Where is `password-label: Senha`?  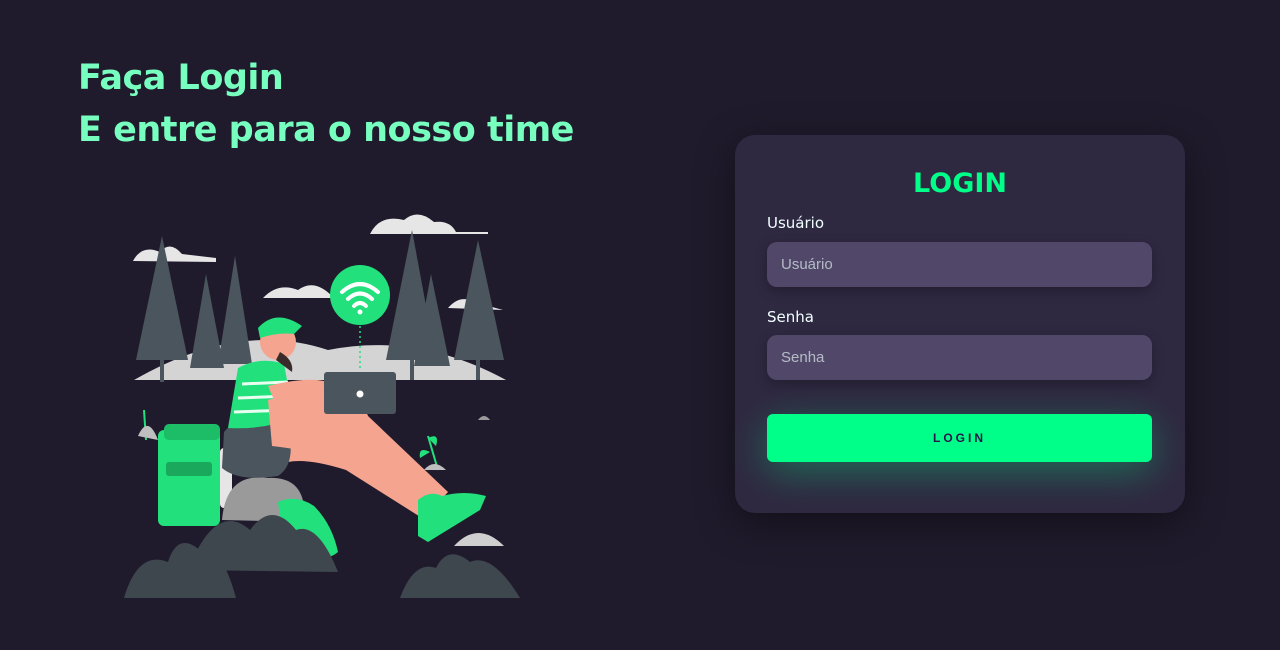 password-label: Senha is located at coordinates (790, 317).